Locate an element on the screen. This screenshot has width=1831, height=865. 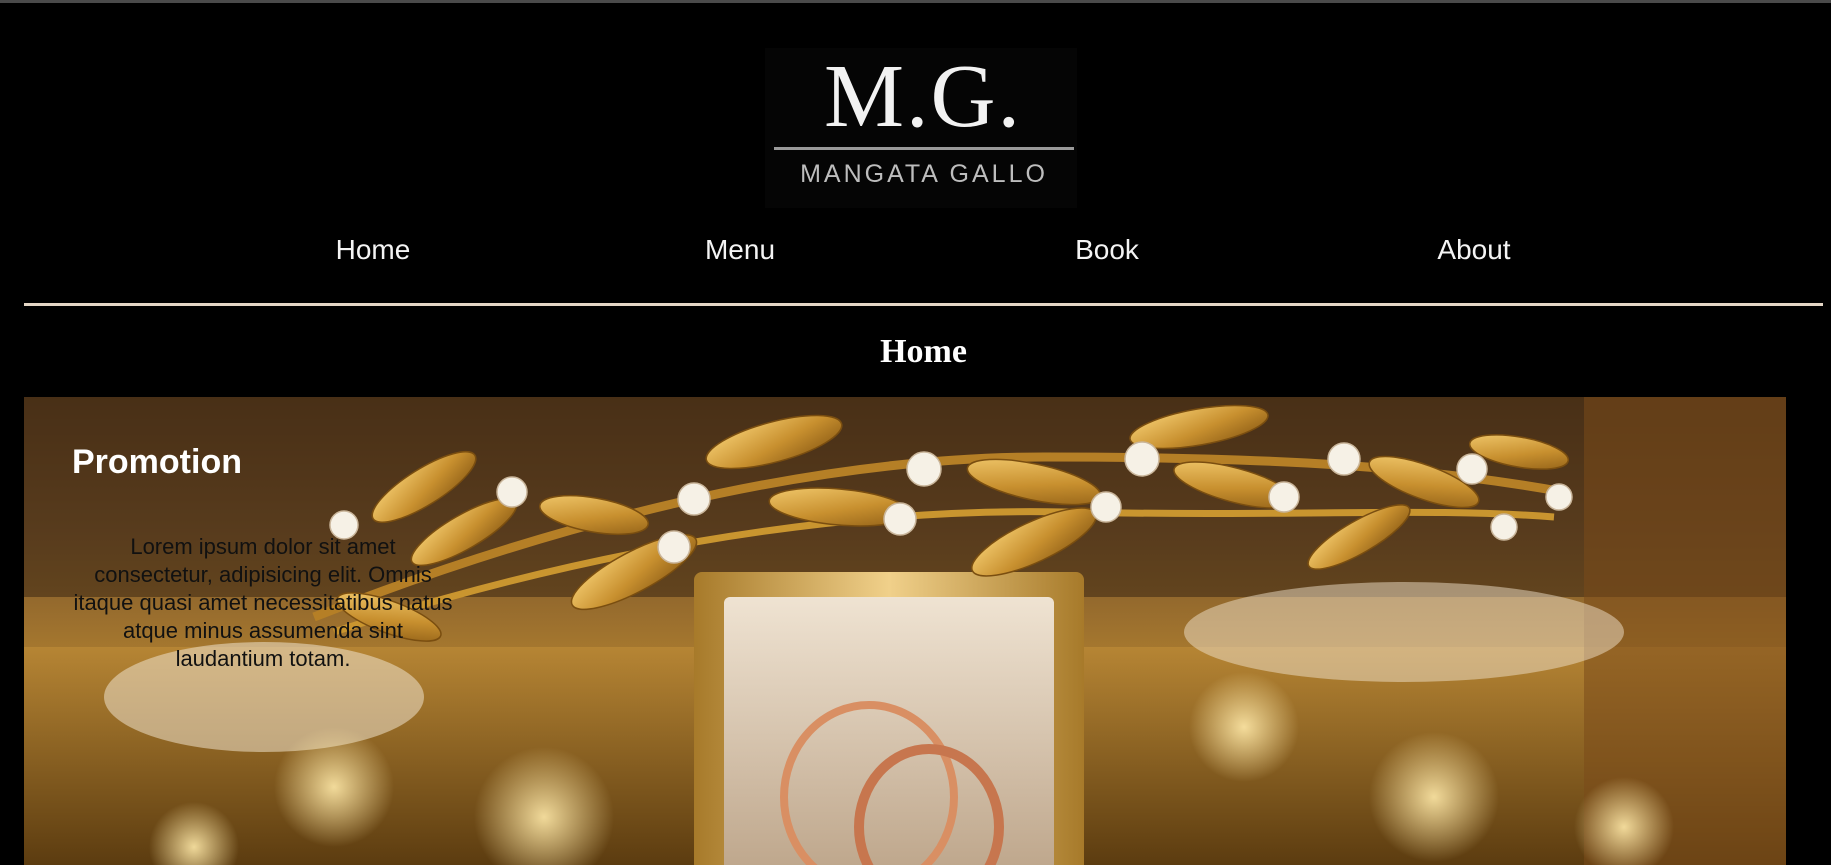
nav-item-home: Home is located at coordinates (373, 250).